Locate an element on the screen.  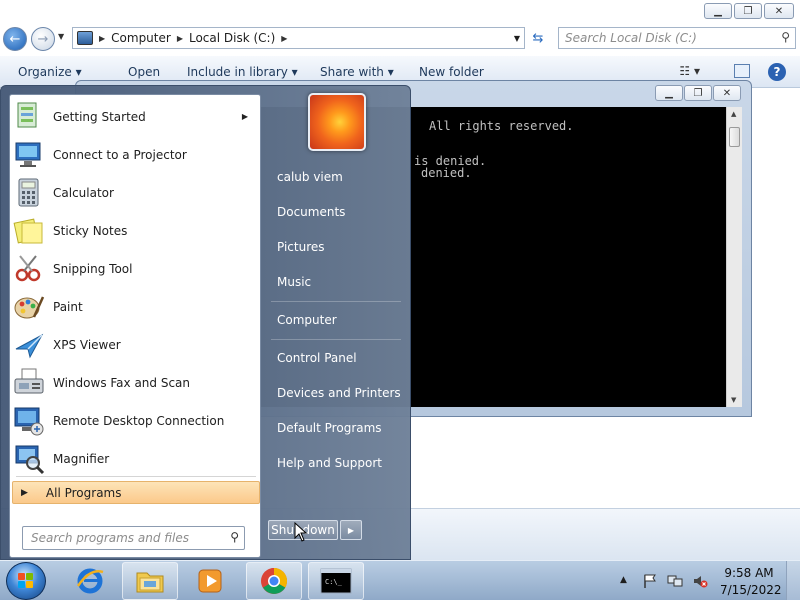
forward-button: → is located at coordinates (43, 39).